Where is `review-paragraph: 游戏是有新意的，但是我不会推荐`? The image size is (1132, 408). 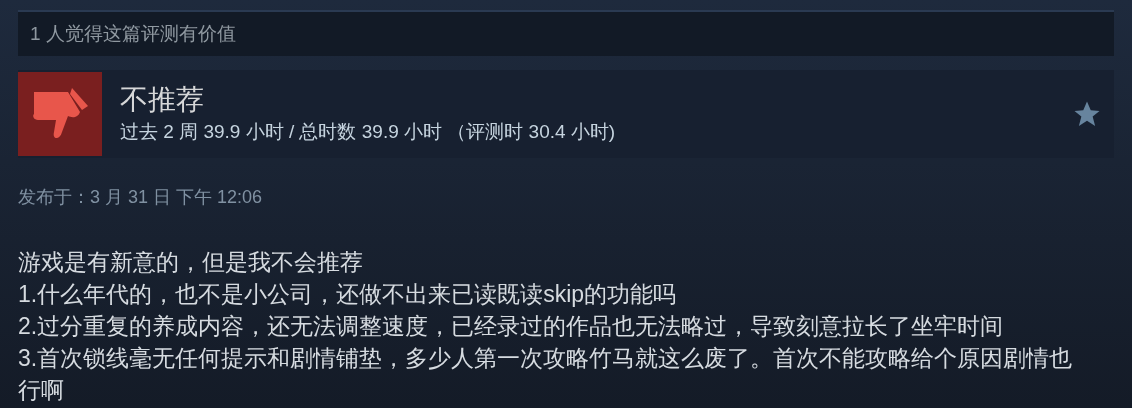 review-paragraph: 游戏是有新意的，但是我不会推荐 is located at coordinates (191, 262).